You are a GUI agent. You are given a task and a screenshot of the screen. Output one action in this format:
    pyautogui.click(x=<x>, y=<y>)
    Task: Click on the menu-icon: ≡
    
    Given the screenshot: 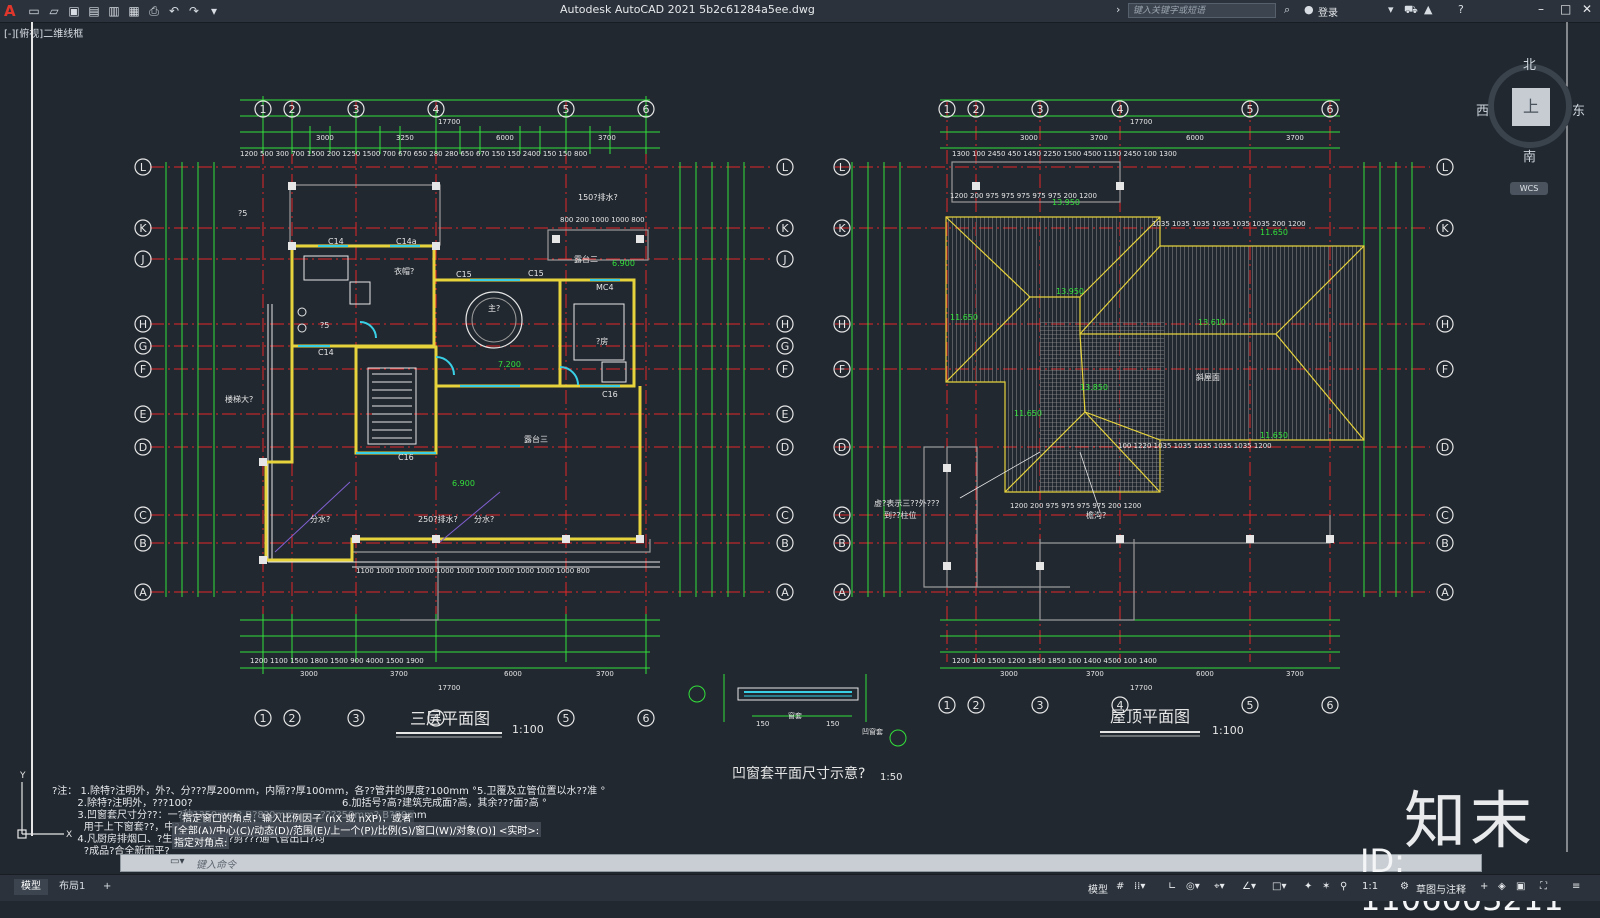 What is the action you would take?
    pyautogui.click(x=1576, y=886)
    